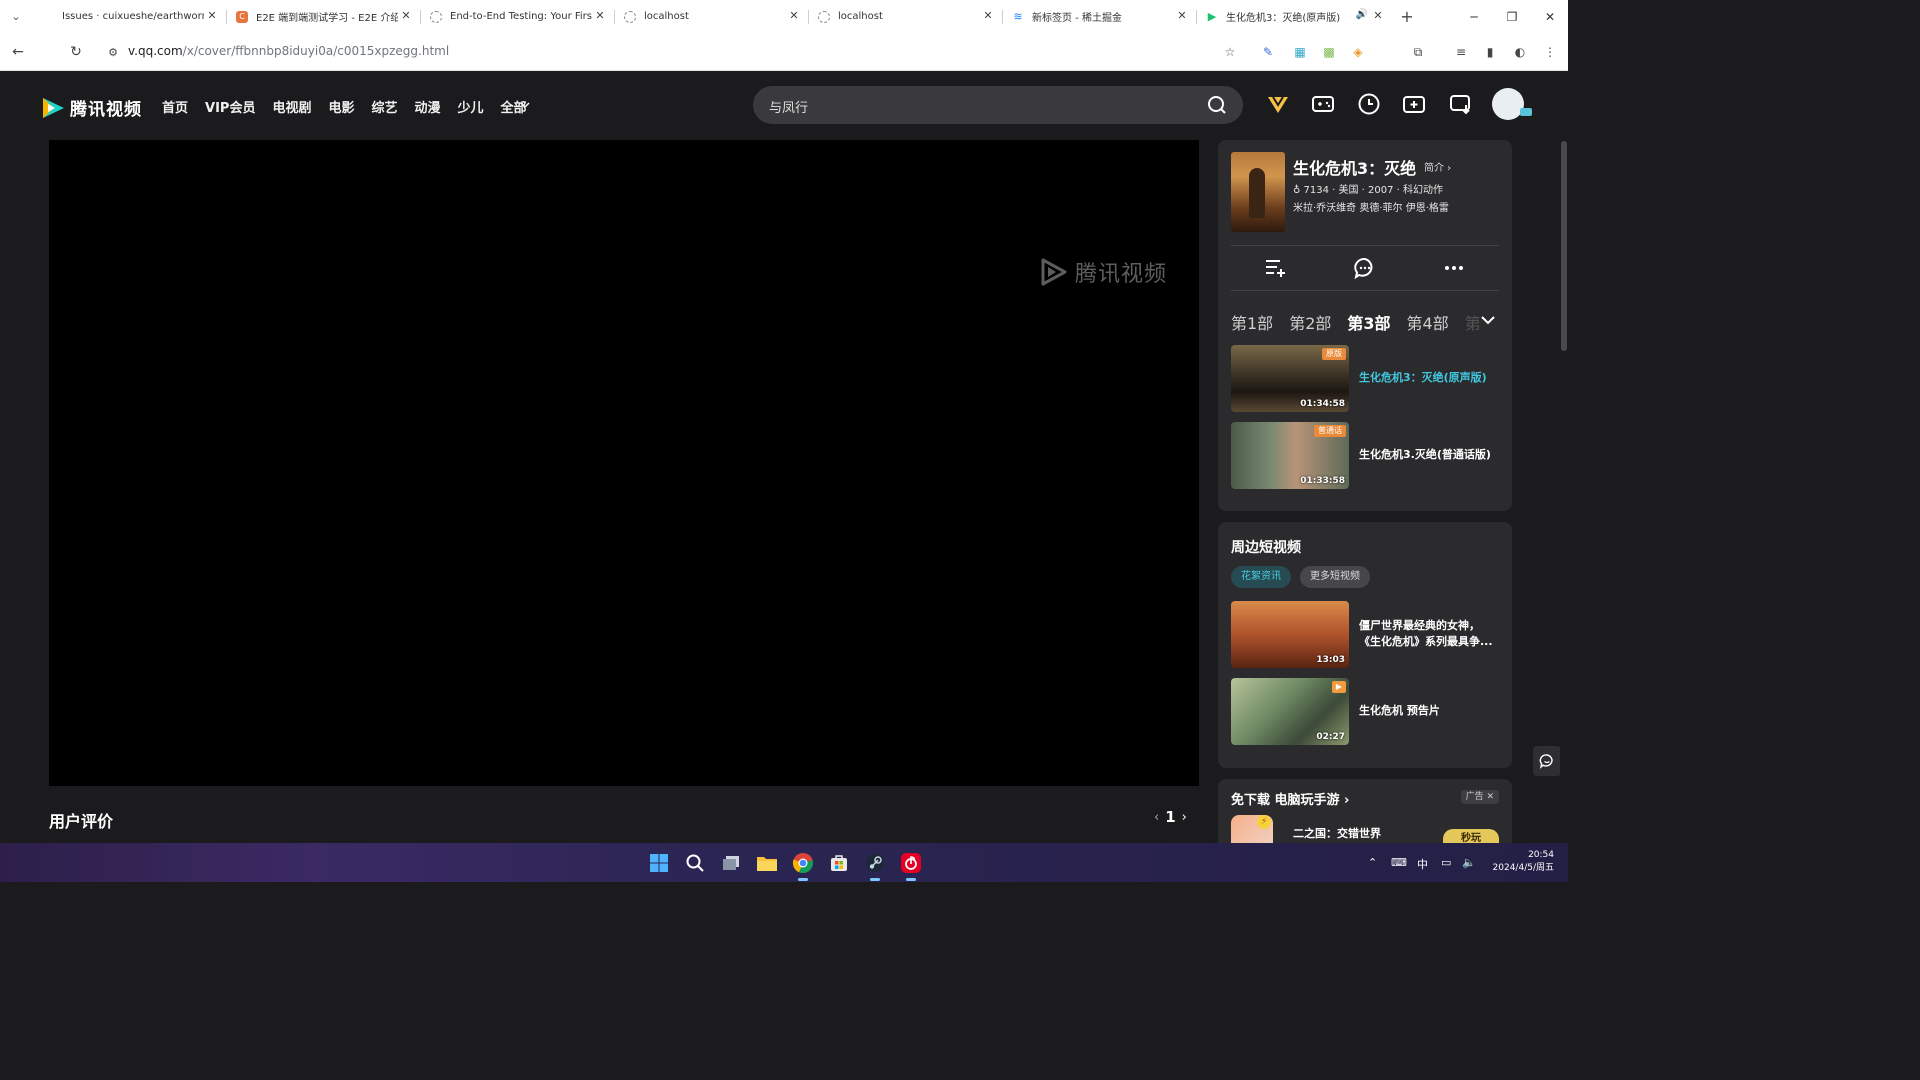 The width and height of the screenshot is (1920, 1080). I want to click on comment-bubble-icon, so click(1365, 268).